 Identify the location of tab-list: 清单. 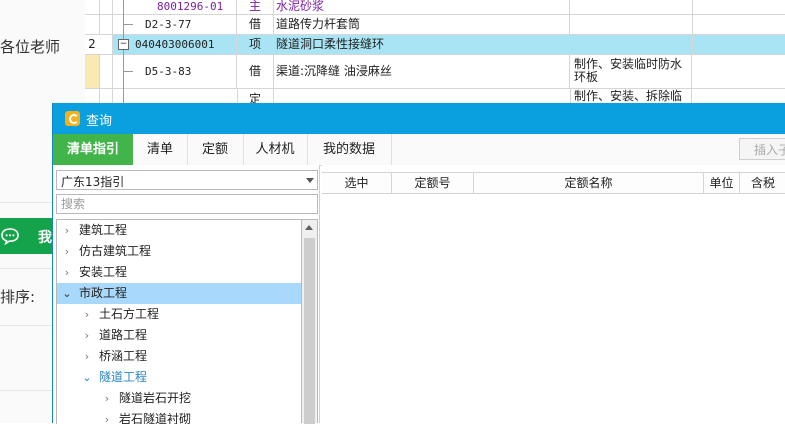
(160, 149).